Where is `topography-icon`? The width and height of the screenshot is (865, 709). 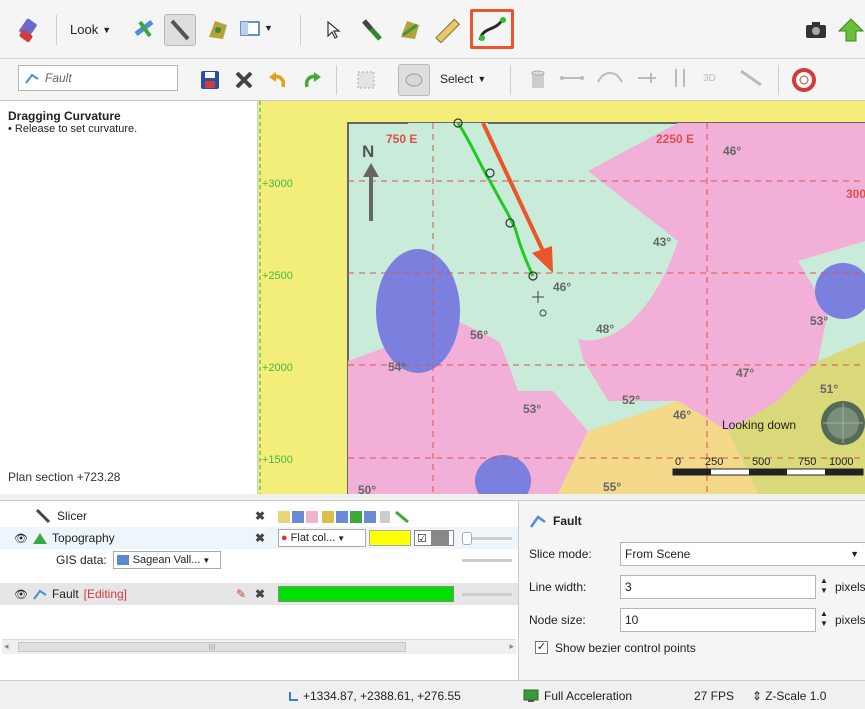 topography-icon is located at coordinates (39, 538).